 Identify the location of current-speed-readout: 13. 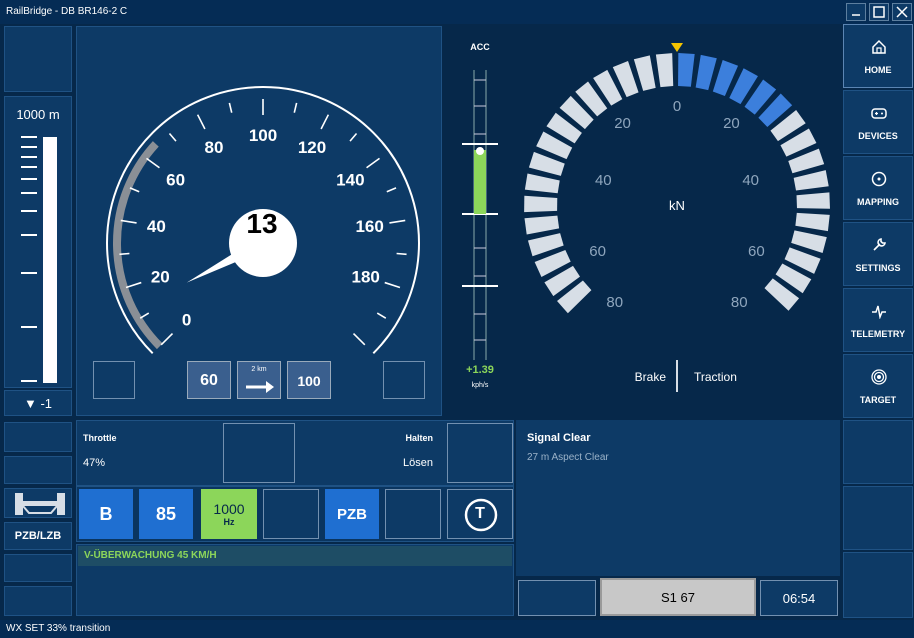
(262, 223).